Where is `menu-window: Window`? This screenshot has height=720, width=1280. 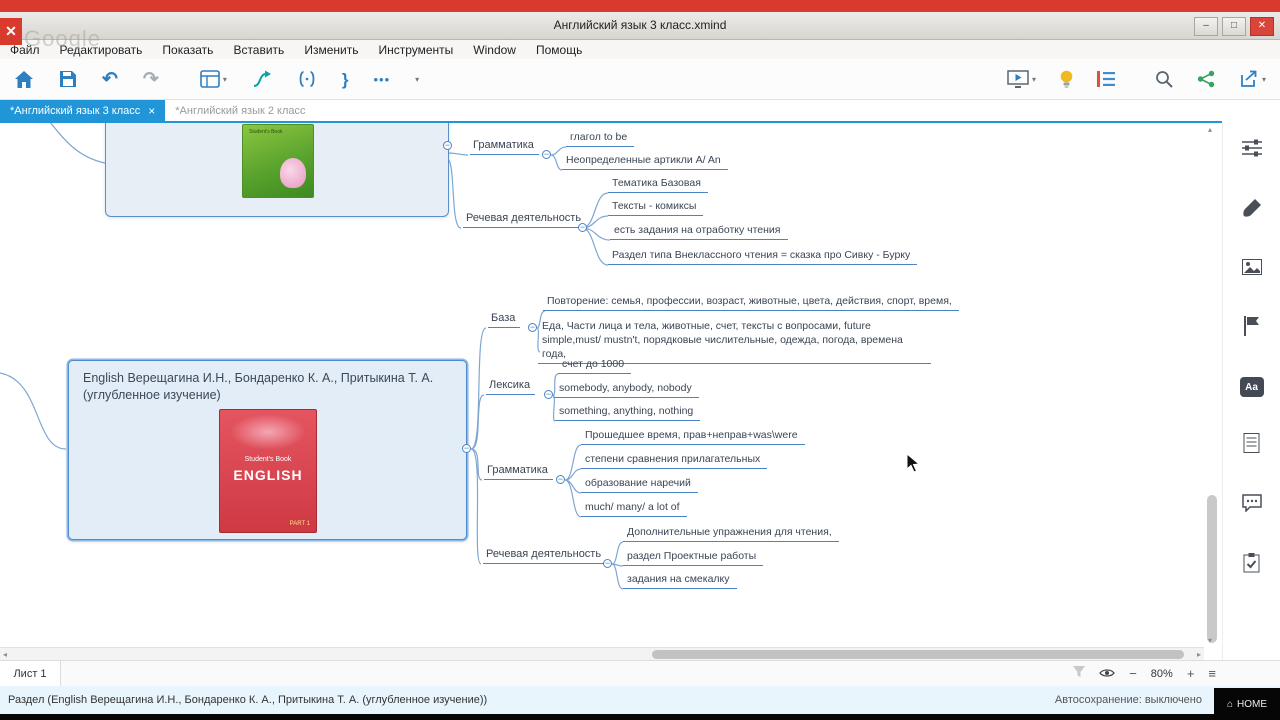 menu-window: Window is located at coordinates (494, 50).